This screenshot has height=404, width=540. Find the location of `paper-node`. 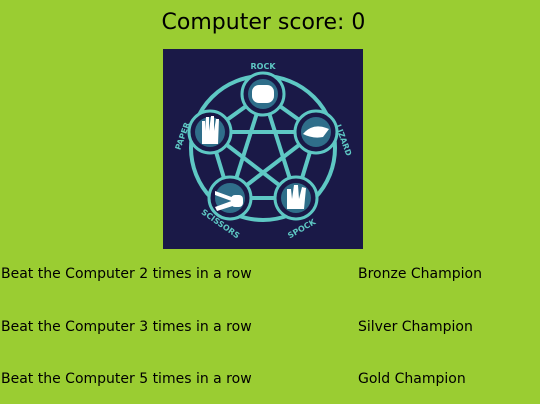

paper-node is located at coordinates (210, 132).